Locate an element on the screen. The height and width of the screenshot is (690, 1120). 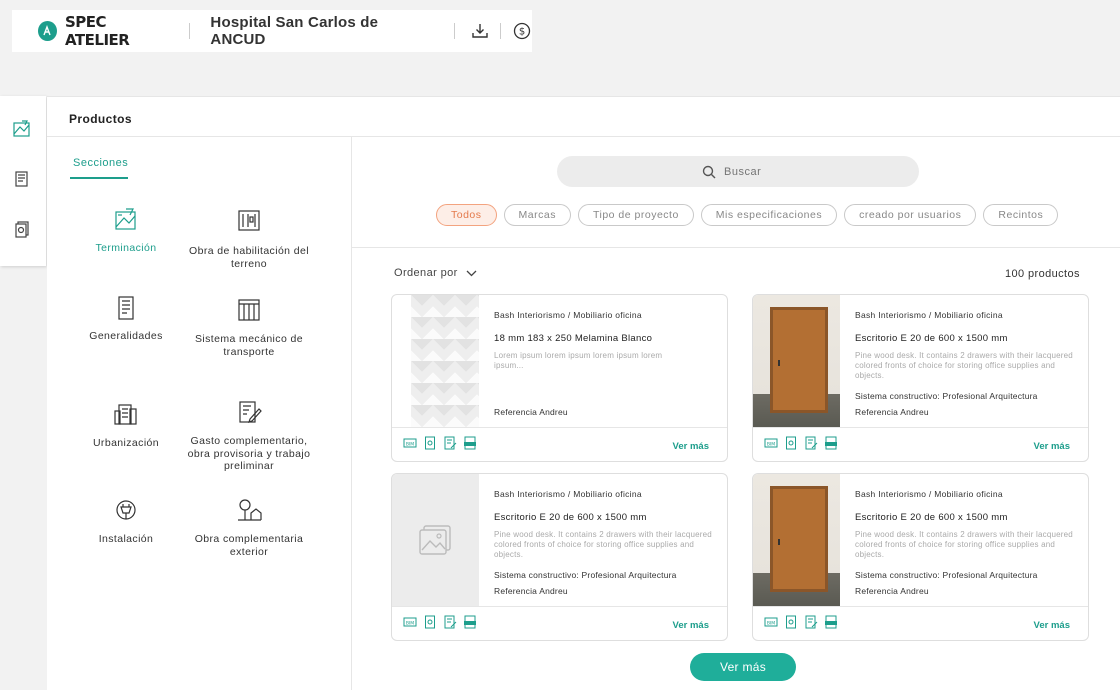
specs-rail-icon is located at coordinates (22, 179).